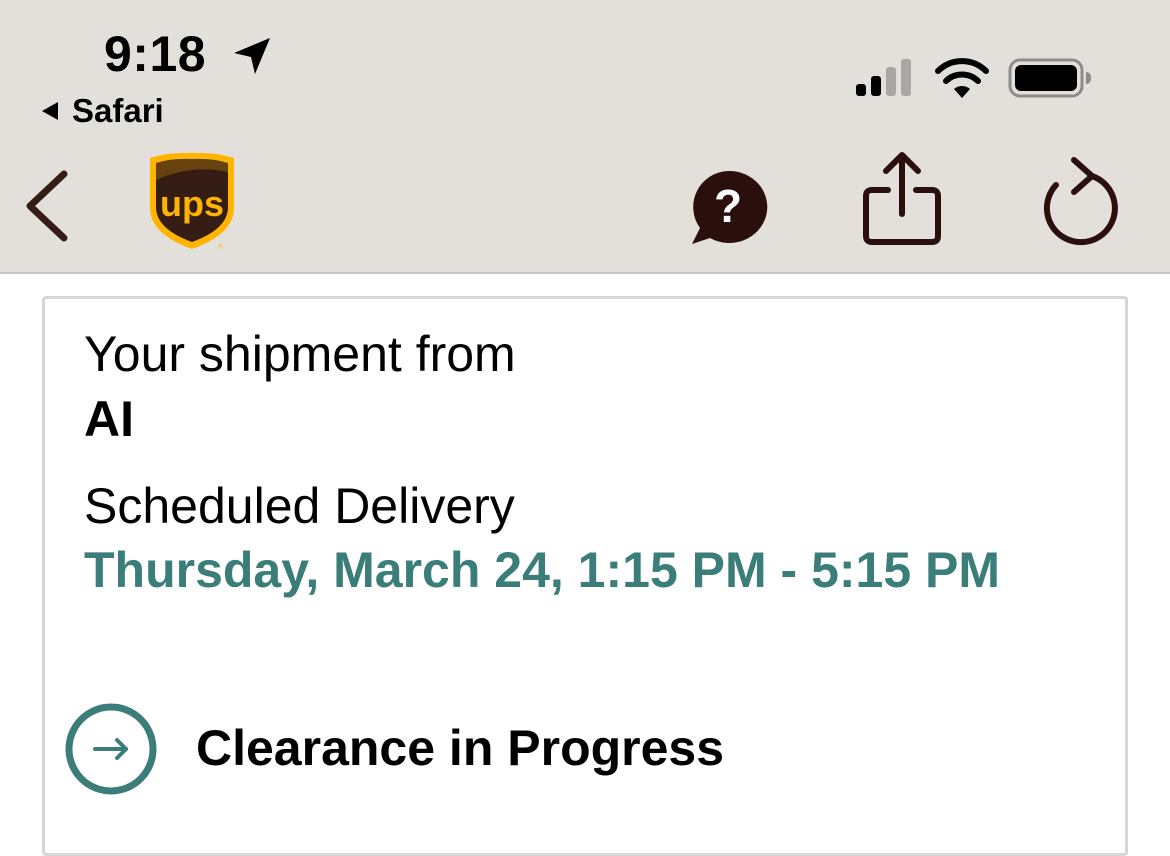  I want to click on wifi-icon, so click(962, 78).